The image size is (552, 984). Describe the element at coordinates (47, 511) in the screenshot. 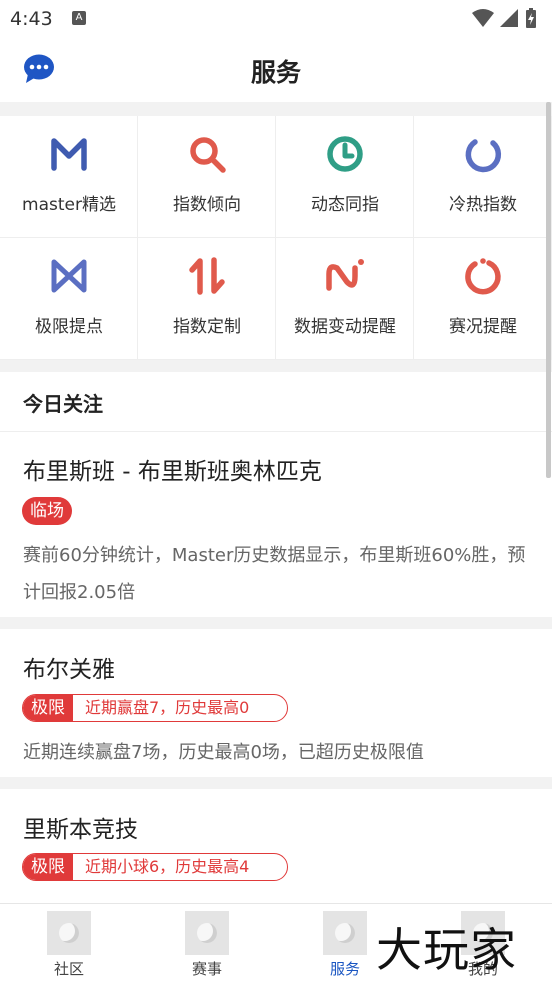

I see `status-badge: 临场` at that location.